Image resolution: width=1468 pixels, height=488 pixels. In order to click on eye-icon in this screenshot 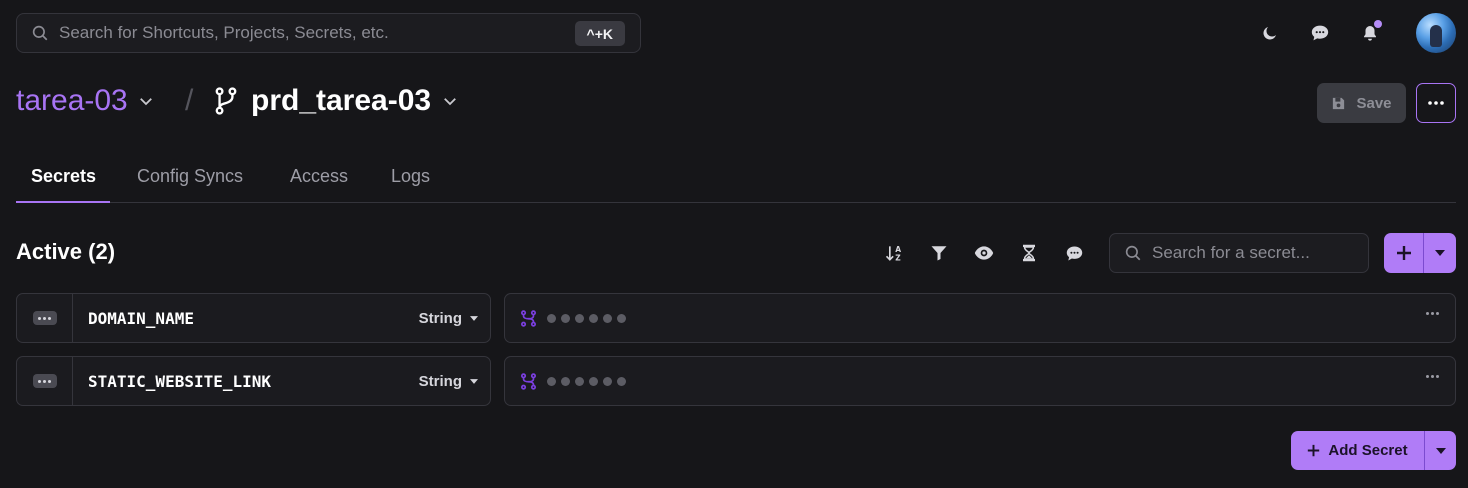, I will do `click(984, 253)`.